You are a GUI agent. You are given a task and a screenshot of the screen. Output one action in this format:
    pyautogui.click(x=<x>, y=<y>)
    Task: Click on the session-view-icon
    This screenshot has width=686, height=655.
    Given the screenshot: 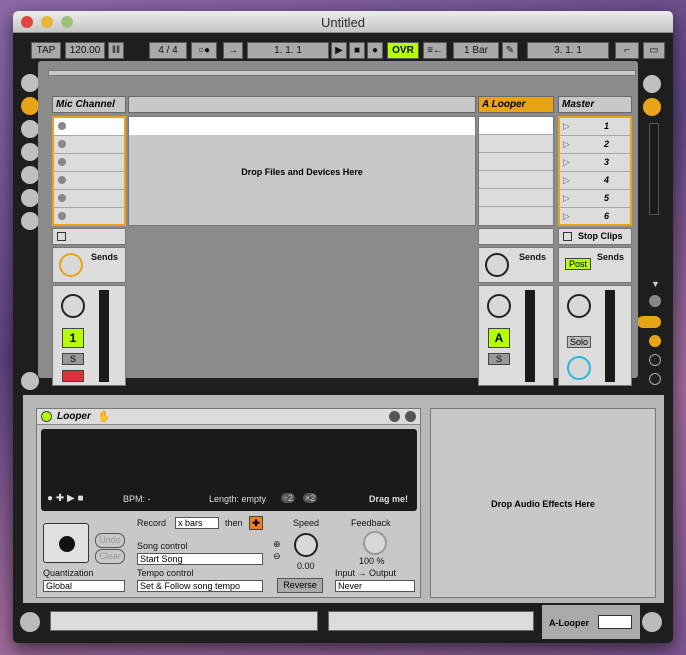 What is the action you would take?
    pyautogui.click(x=652, y=84)
    